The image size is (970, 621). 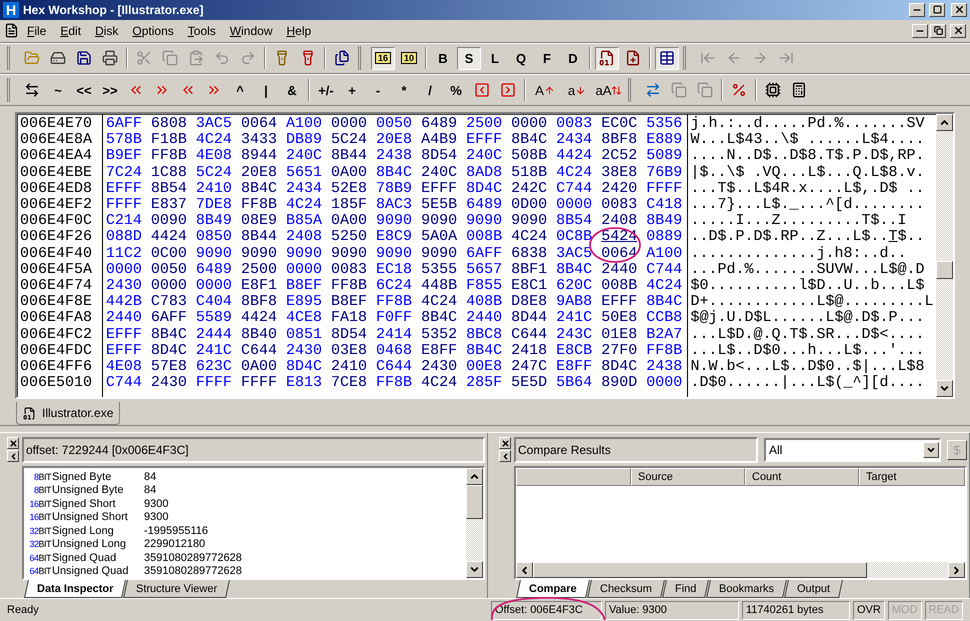 I want to click on ascii-text: D+............L$@.........L, so click(x=811, y=302).